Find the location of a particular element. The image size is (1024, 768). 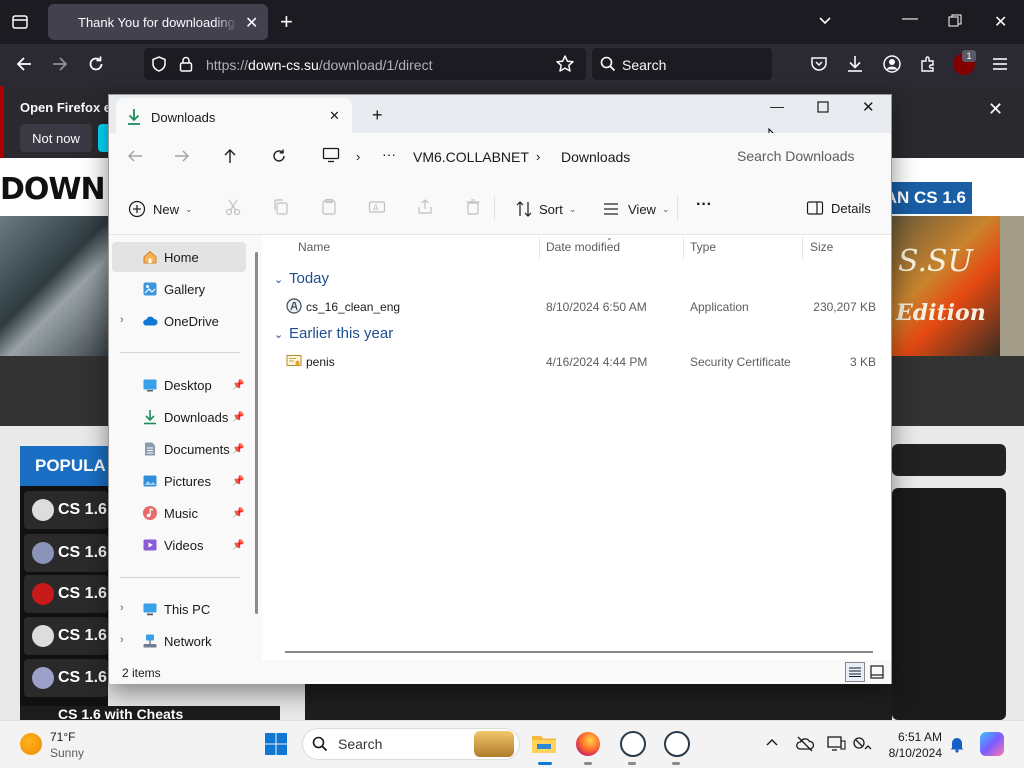

tracking-protection-icon is located at coordinates (159, 64).